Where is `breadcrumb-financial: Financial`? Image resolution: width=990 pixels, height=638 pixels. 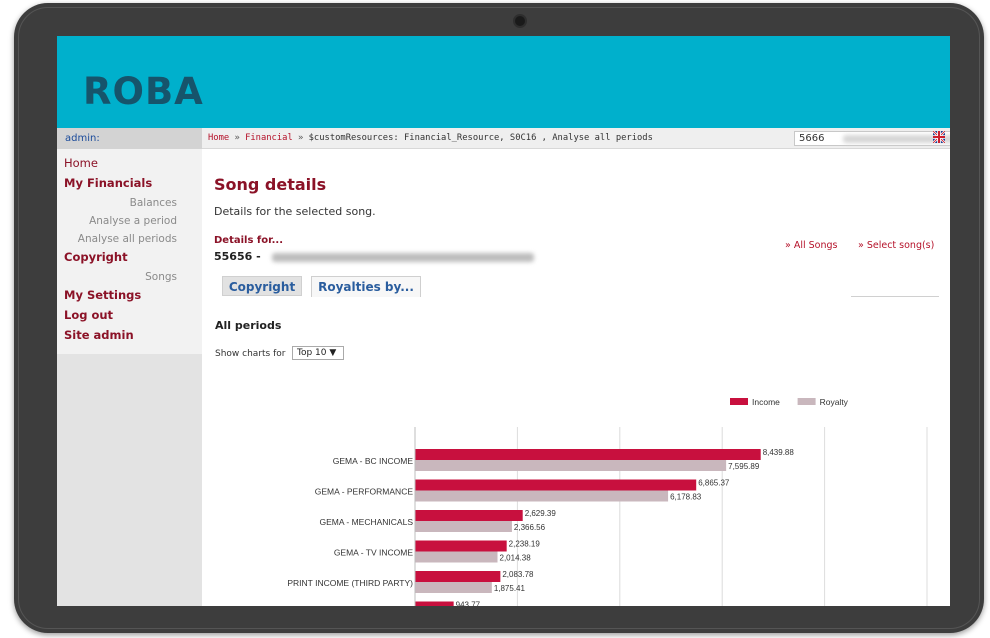
breadcrumb-financial: Financial is located at coordinates (269, 138).